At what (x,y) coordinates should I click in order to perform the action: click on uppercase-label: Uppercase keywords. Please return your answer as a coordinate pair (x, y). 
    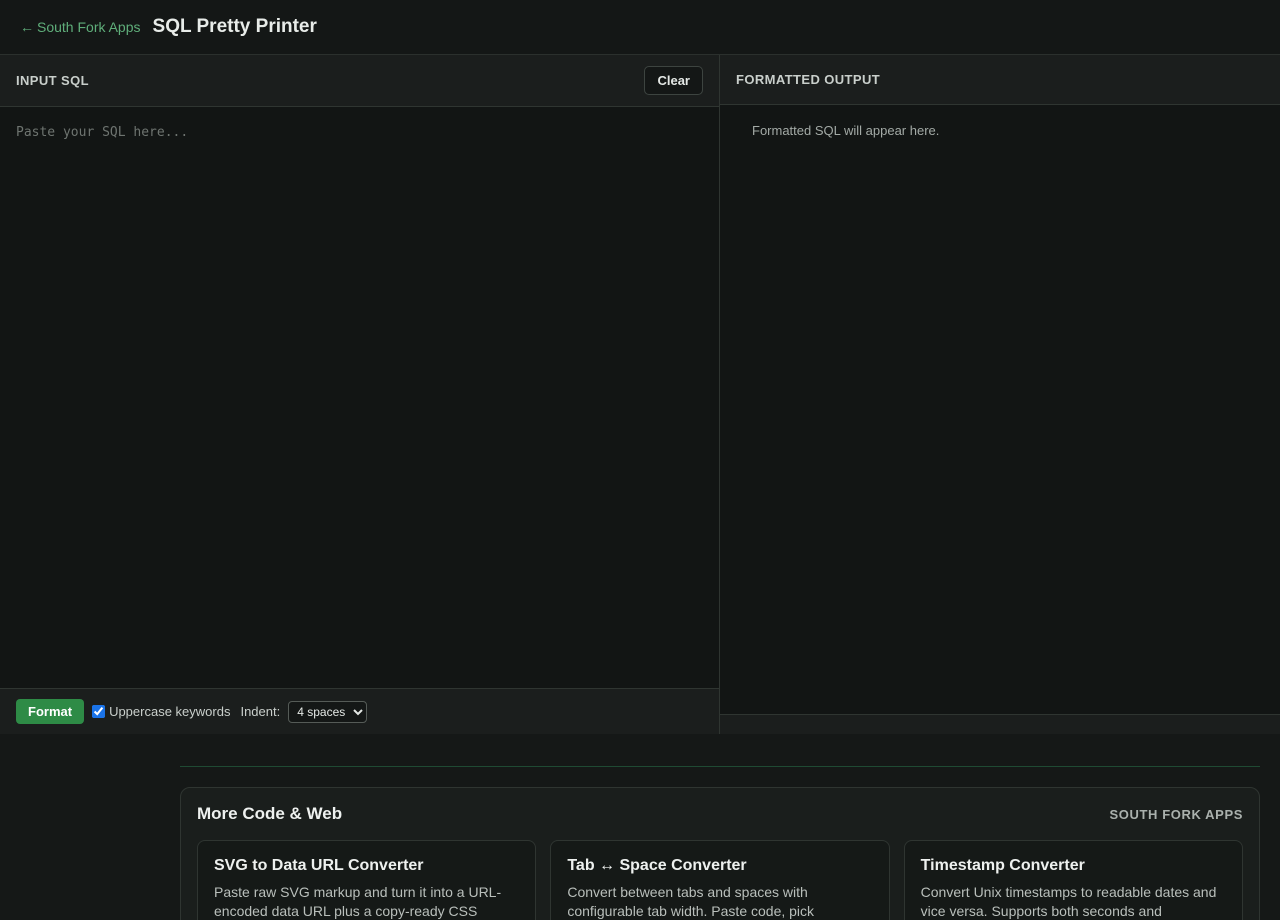
    Looking at the image, I should click on (170, 711).